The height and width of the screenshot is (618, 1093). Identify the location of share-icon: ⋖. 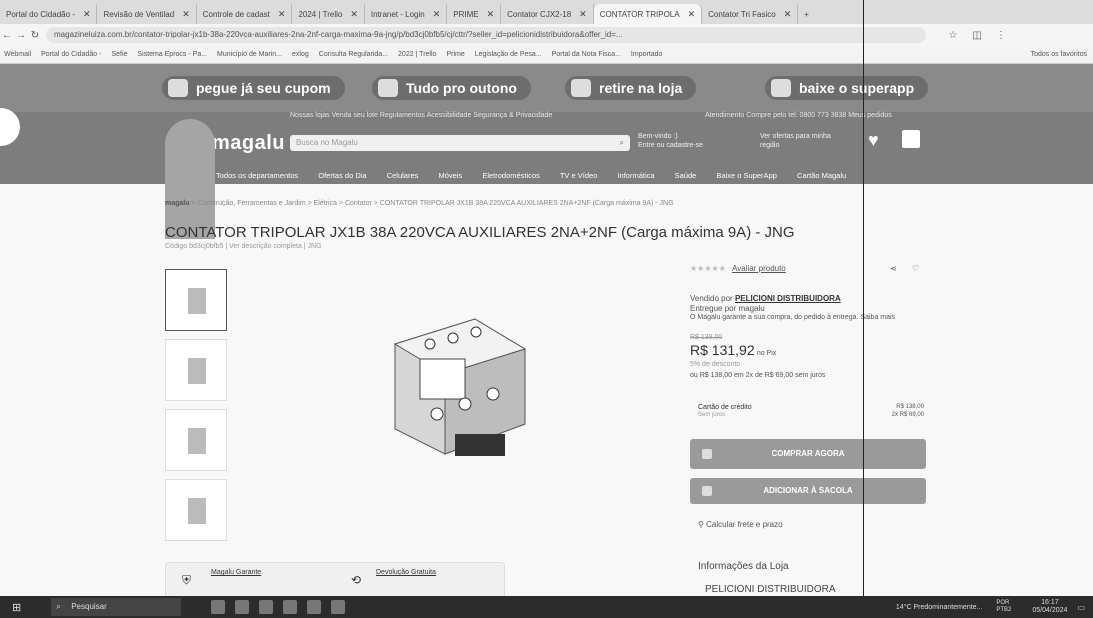
(893, 268).